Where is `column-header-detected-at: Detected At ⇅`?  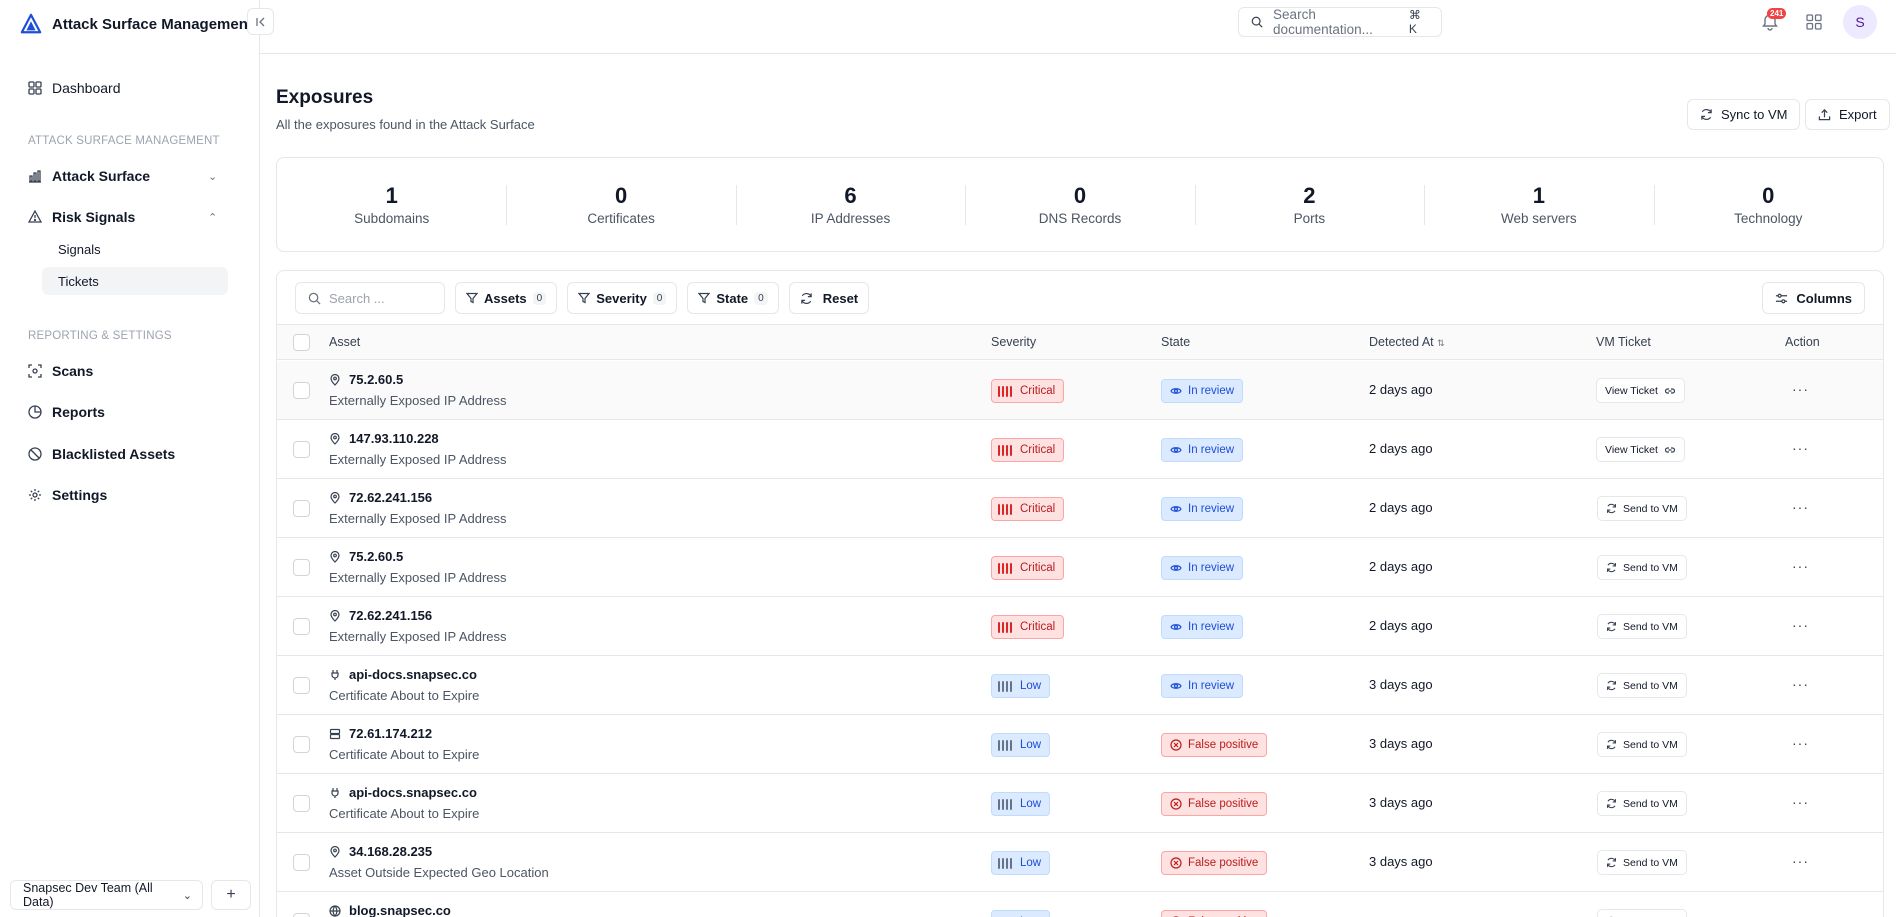
column-header-detected-at: Detected At ⇅ is located at coordinates (1407, 342).